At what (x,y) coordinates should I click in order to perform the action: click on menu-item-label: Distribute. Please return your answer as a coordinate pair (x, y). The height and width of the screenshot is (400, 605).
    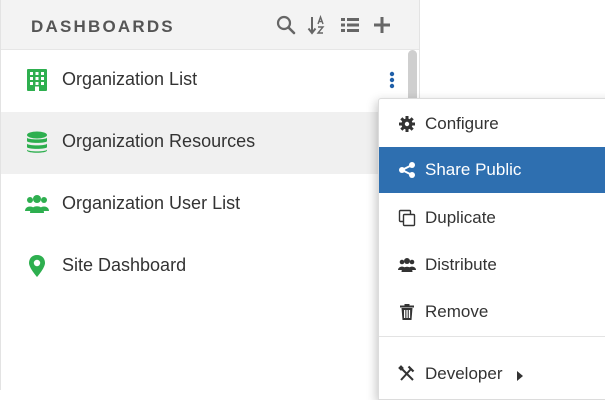
    Looking at the image, I should click on (461, 264).